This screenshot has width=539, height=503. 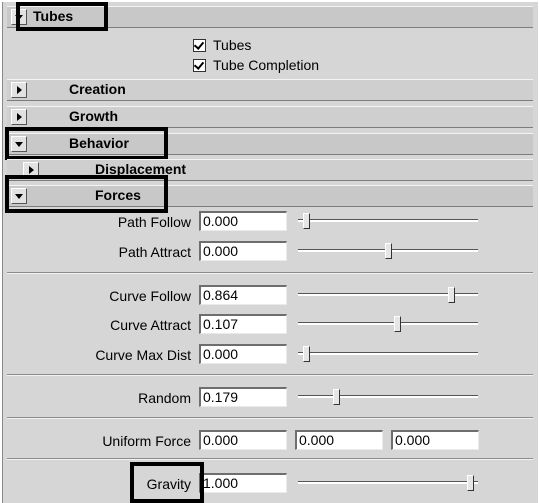 I want to click on slider-path-attract, so click(x=388, y=251).